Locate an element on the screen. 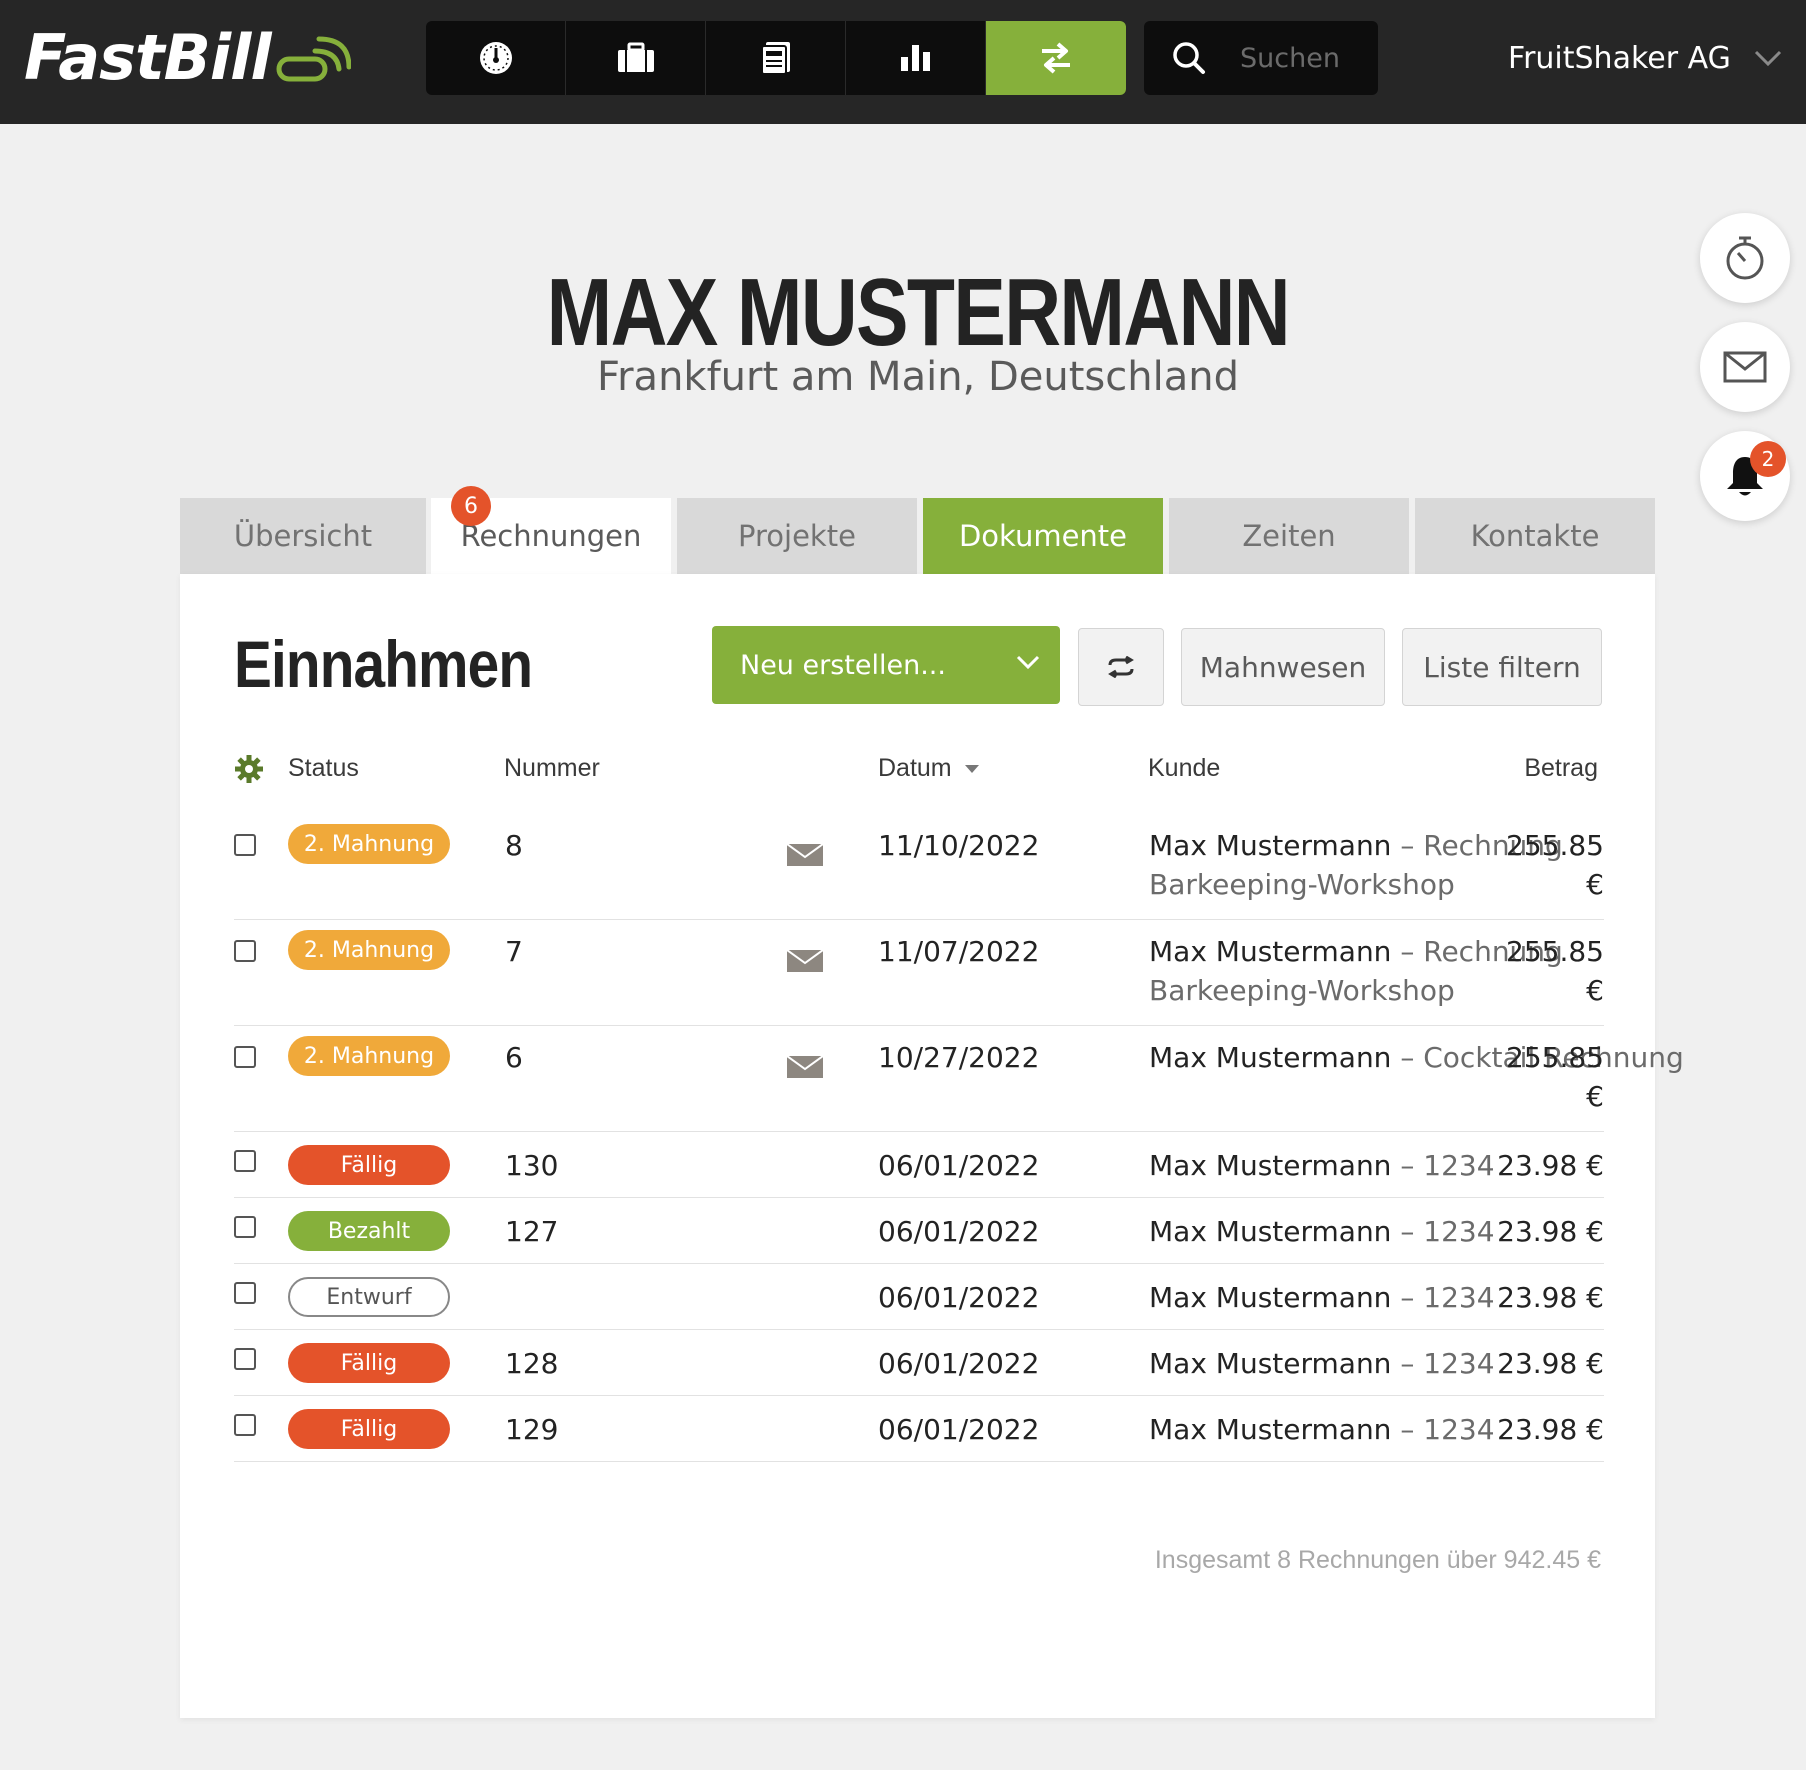  table-header: Status Nummer Datum Kunde Betrag is located at coordinates (919, 774).